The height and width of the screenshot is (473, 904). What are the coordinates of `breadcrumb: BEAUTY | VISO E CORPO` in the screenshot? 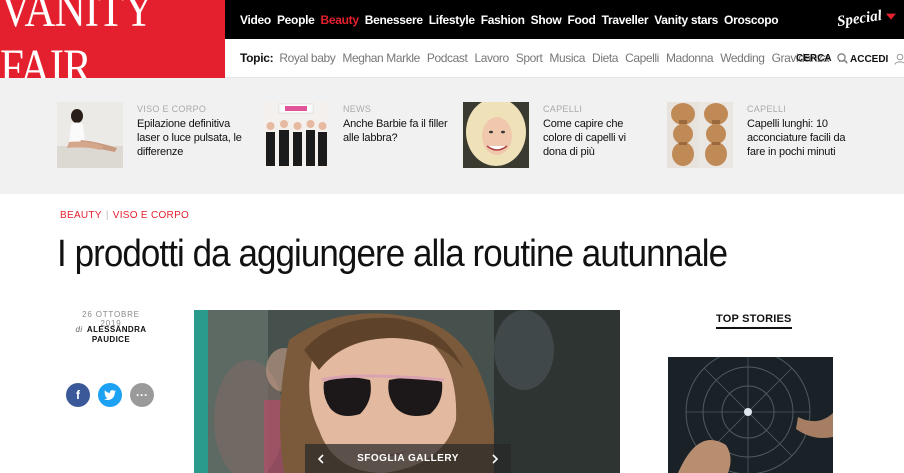 It's located at (124, 215).